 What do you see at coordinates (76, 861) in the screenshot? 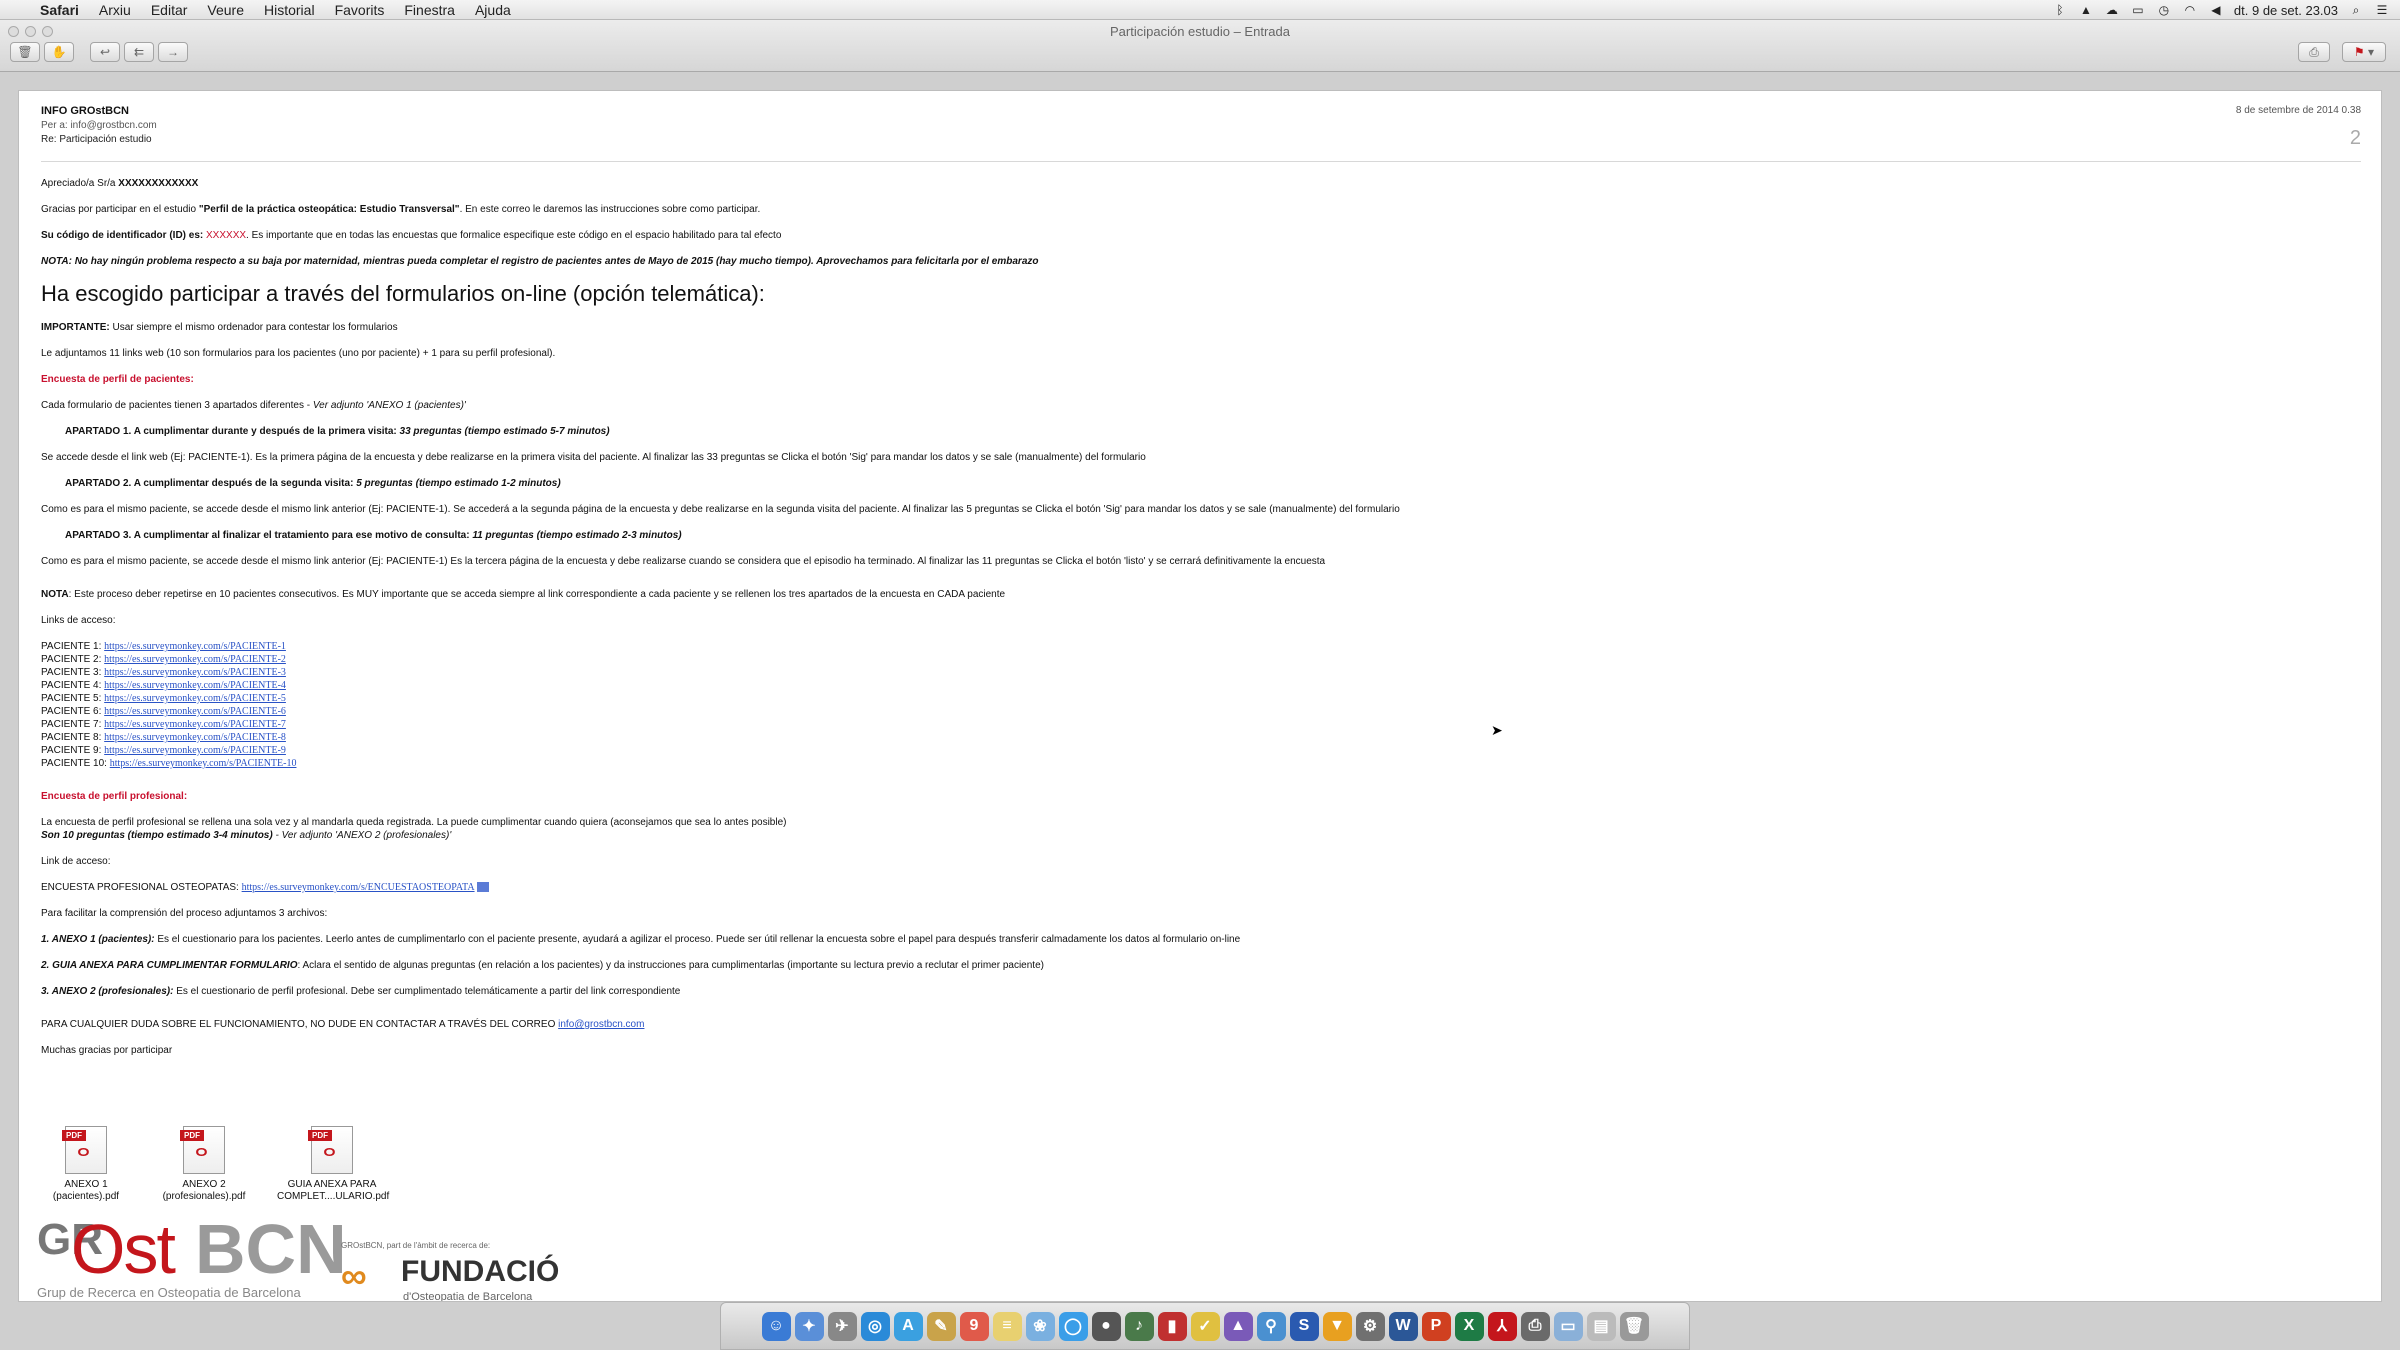
I see `link-label: Link de acceso:` at bounding box center [76, 861].